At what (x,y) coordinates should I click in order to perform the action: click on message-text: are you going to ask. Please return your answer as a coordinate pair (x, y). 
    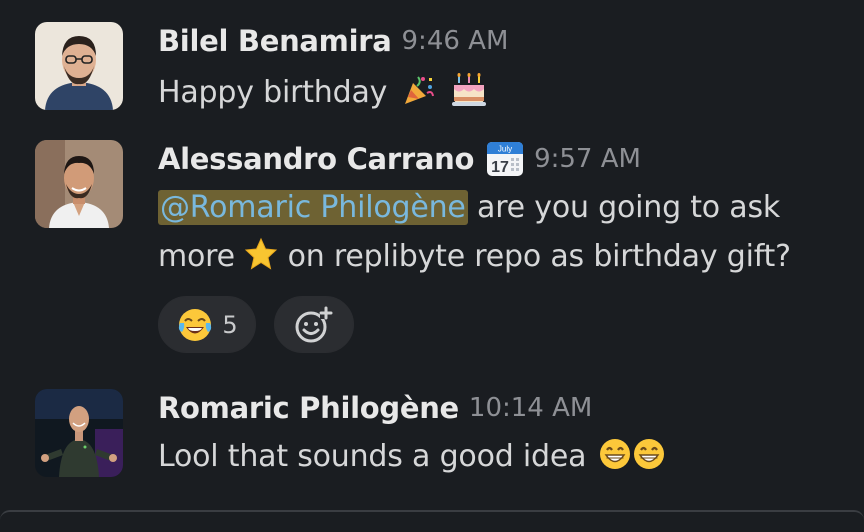
    Looking at the image, I should click on (624, 207).